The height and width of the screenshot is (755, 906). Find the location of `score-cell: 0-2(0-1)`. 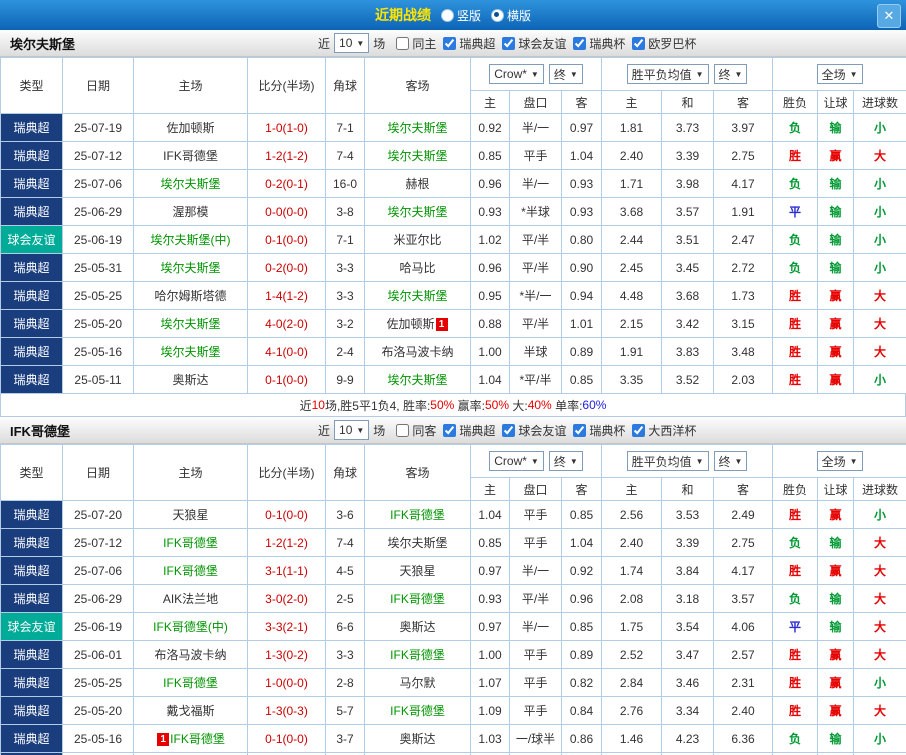

score-cell: 0-2(0-1) is located at coordinates (286, 183).